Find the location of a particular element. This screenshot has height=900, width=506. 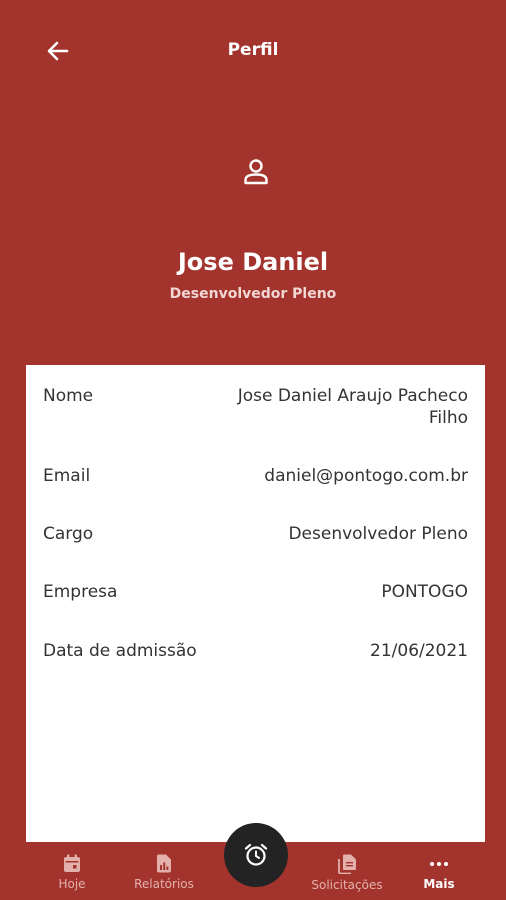

detail-label: Empresa is located at coordinates (80, 592).